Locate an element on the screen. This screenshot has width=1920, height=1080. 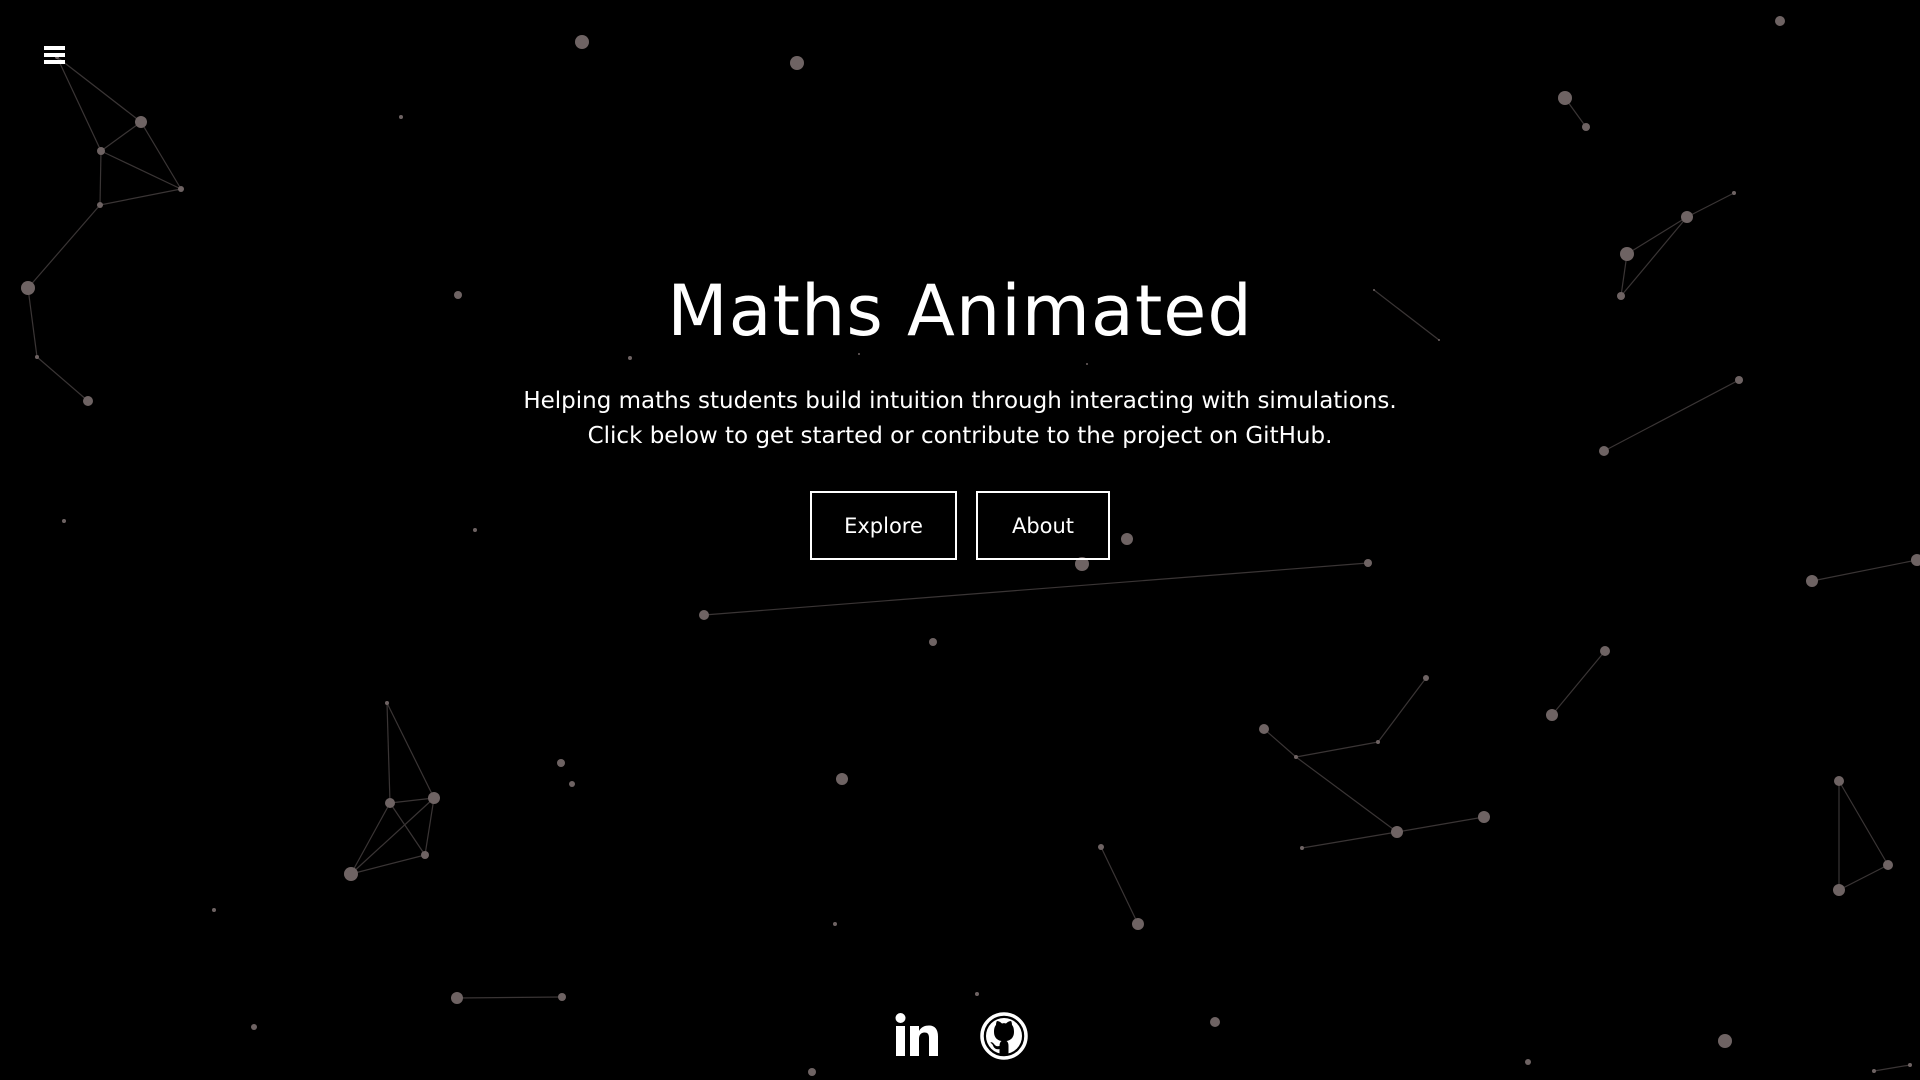
about-button: About is located at coordinates (1043, 525).